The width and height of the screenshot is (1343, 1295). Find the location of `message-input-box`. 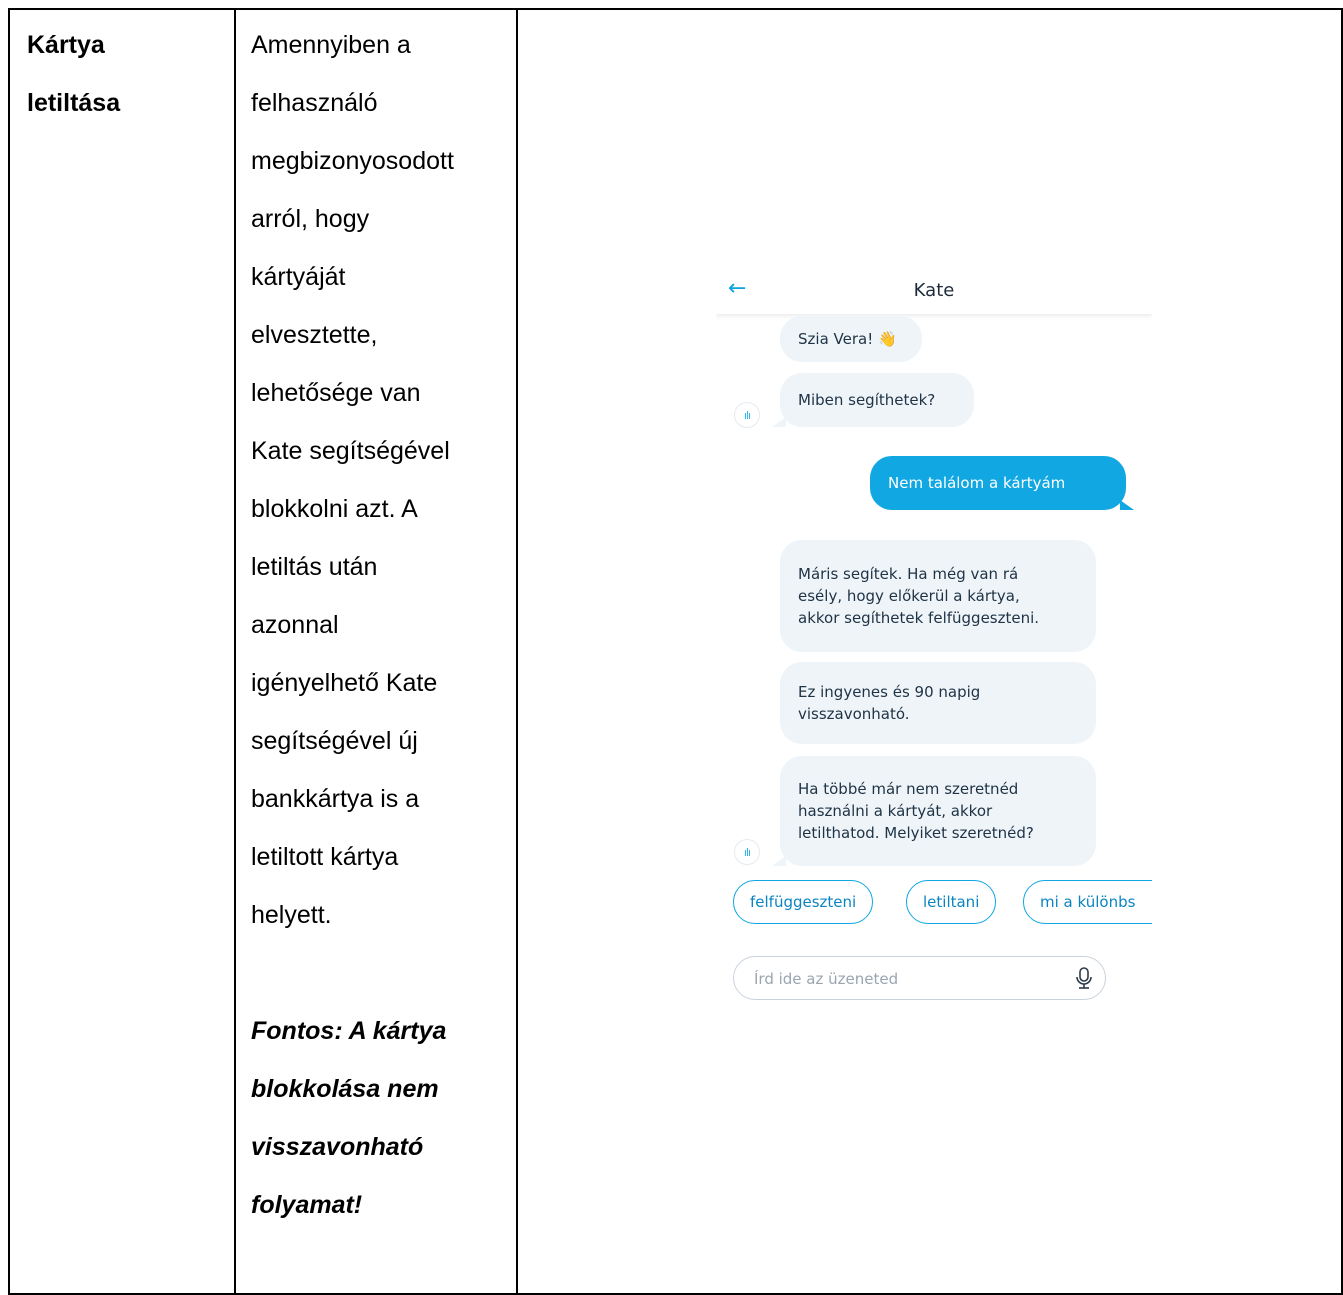

message-input-box is located at coordinates (919, 978).